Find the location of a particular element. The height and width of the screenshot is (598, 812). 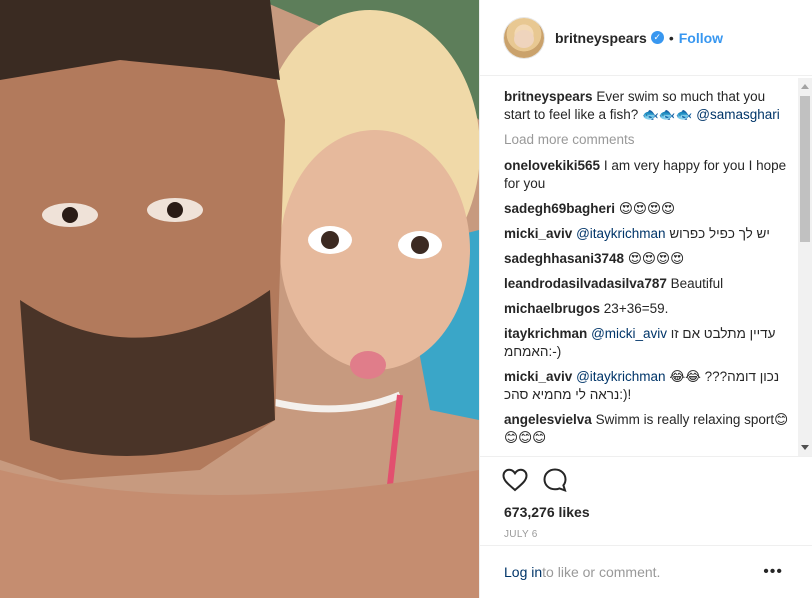

comment-username: onelovekiki565 is located at coordinates (552, 165).